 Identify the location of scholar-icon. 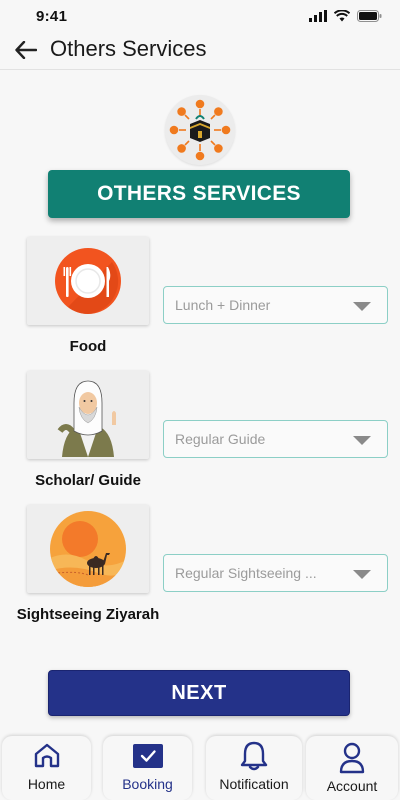
(86, 418).